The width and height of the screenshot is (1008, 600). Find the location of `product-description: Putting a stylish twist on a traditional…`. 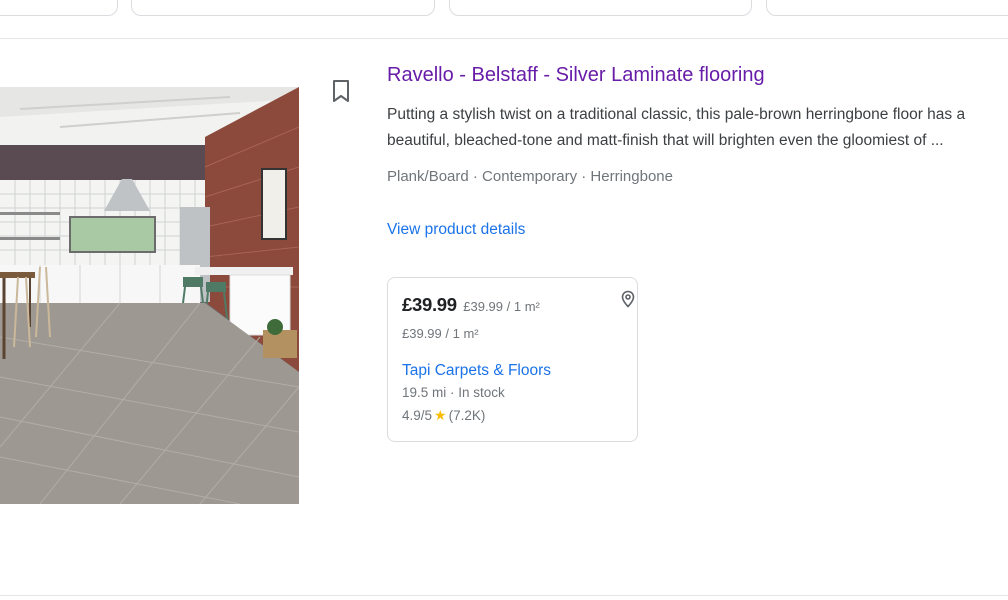

product-description: Putting a stylish twist on a traditional… is located at coordinates (676, 127).